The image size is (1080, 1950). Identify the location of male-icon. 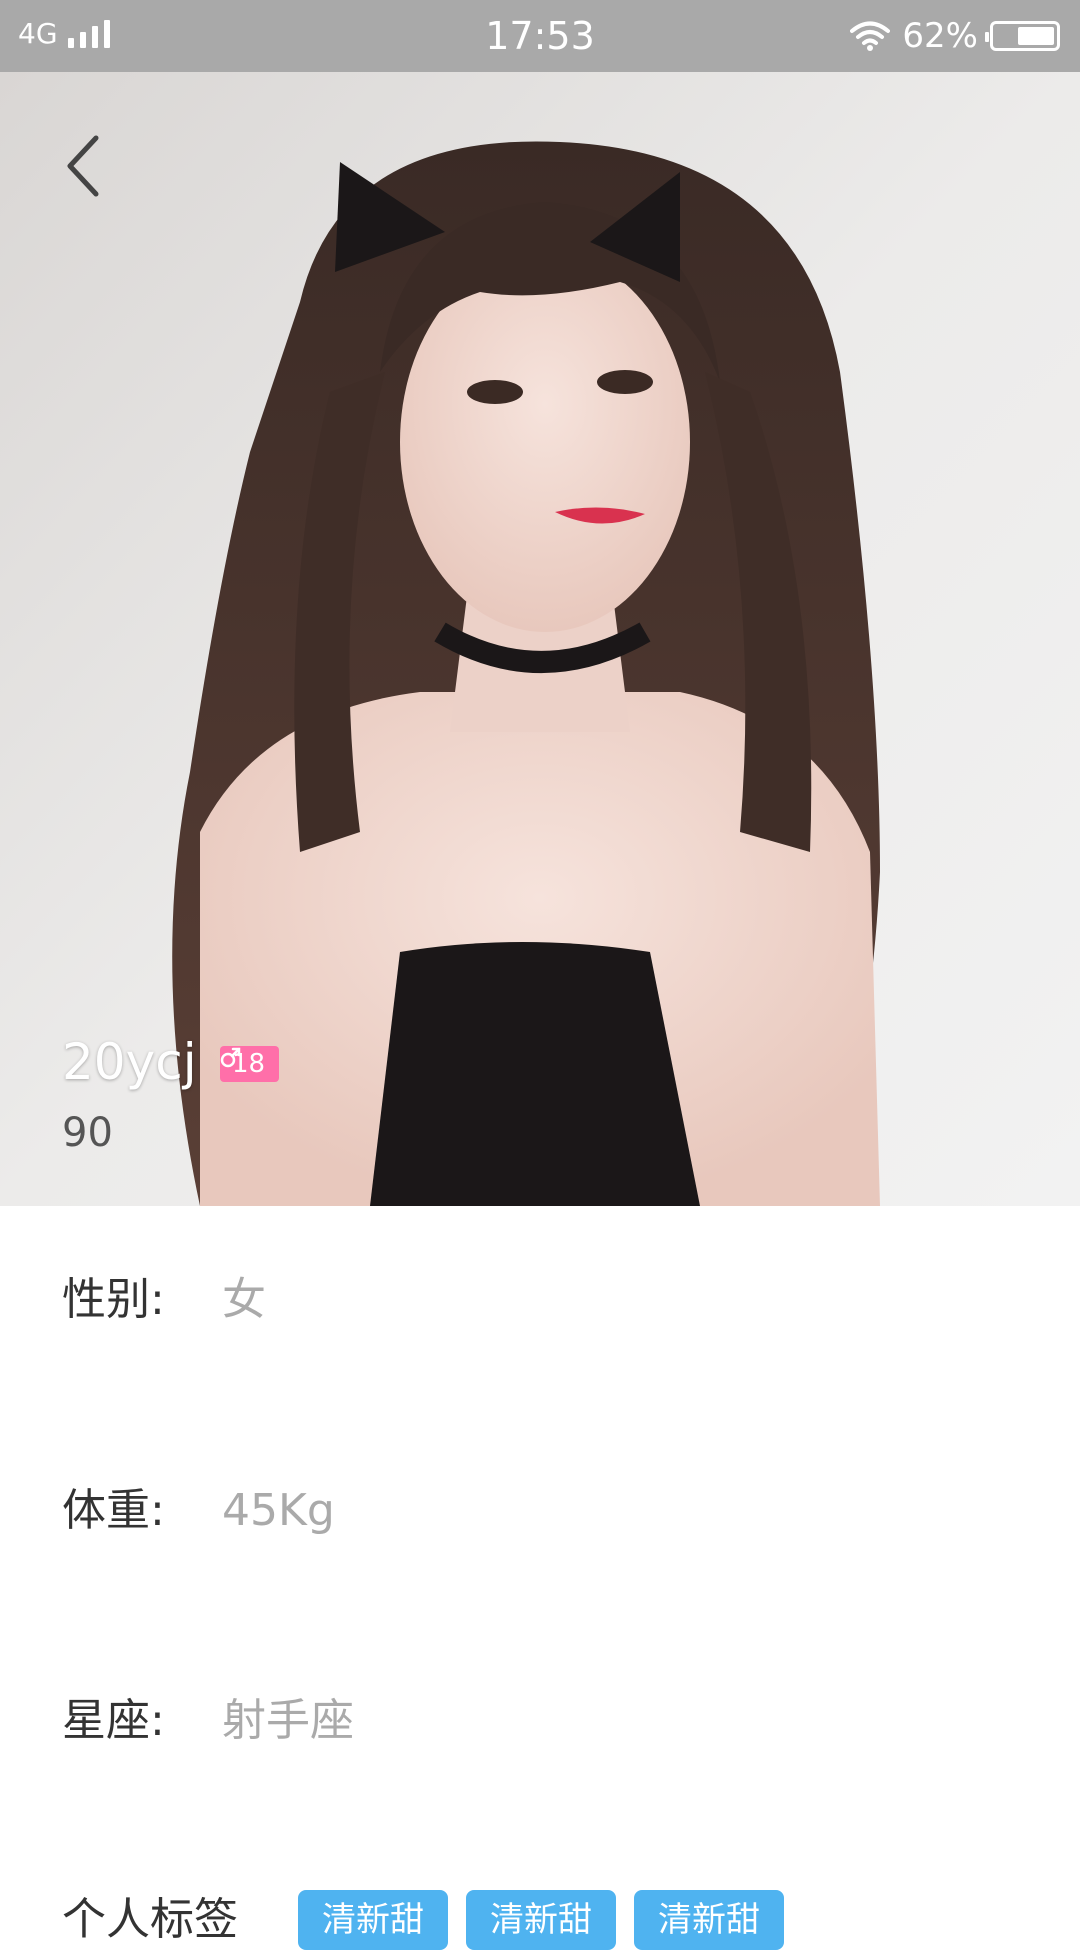
(230, 1057).